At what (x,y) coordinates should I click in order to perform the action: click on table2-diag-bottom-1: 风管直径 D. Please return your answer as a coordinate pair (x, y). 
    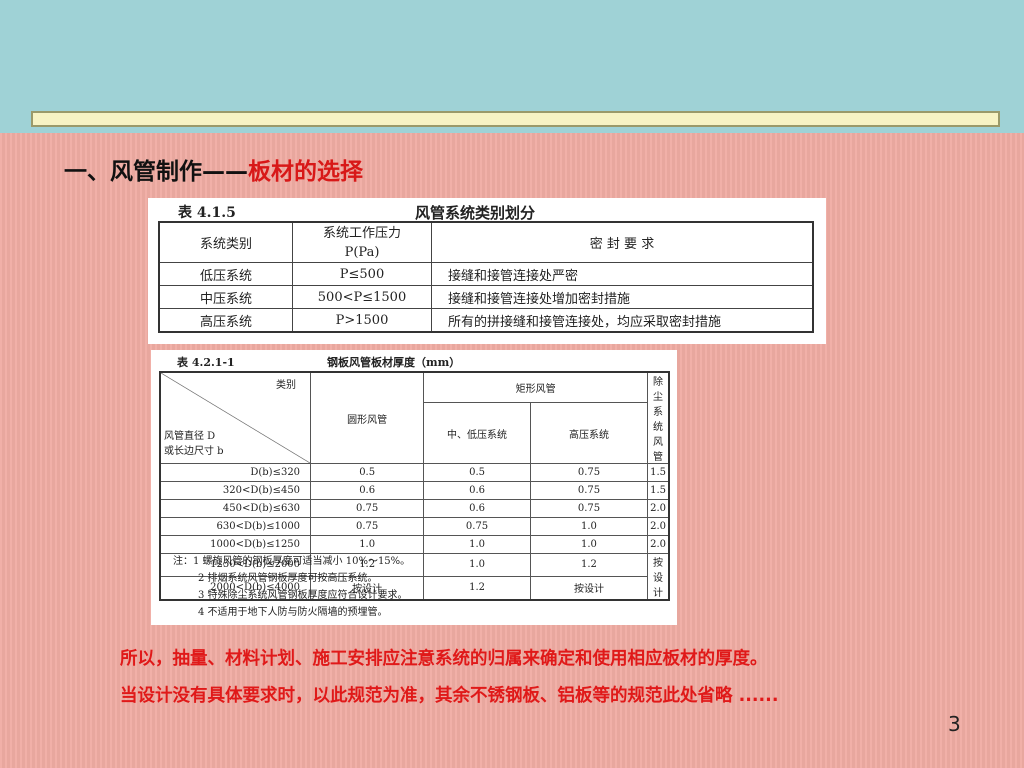
    Looking at the image, I should click on (190, 436).